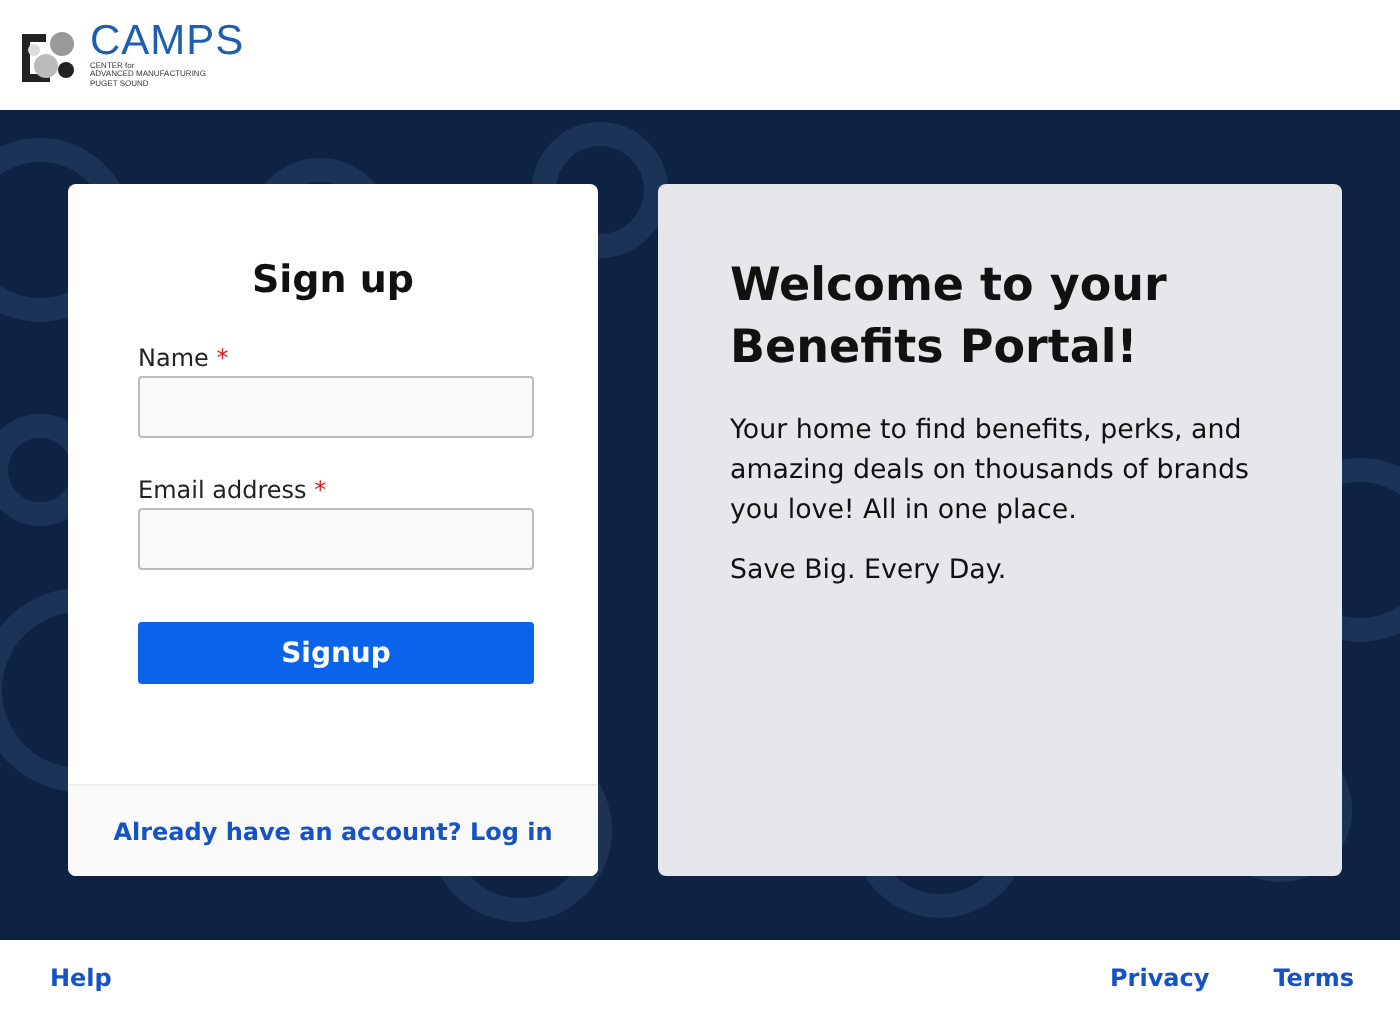  What do you see at coordinates (949, 318) in the screenshot?
I see `welcome-heading: Welcome to your Benefits Portal!` at bounding box center [949, 318].